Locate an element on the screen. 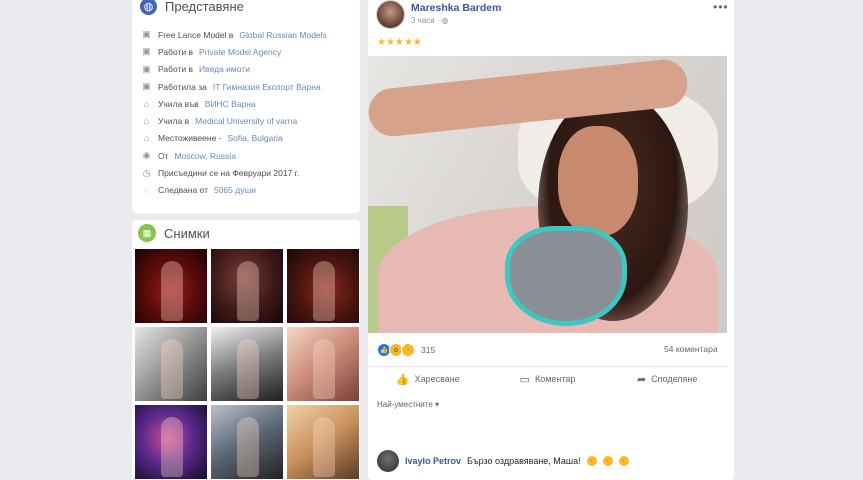 Image resolution: width=863 pixels, height=480 pixels. intro-item: ▣ Работи в Private Model Agency is located at coordinates (234, 51).